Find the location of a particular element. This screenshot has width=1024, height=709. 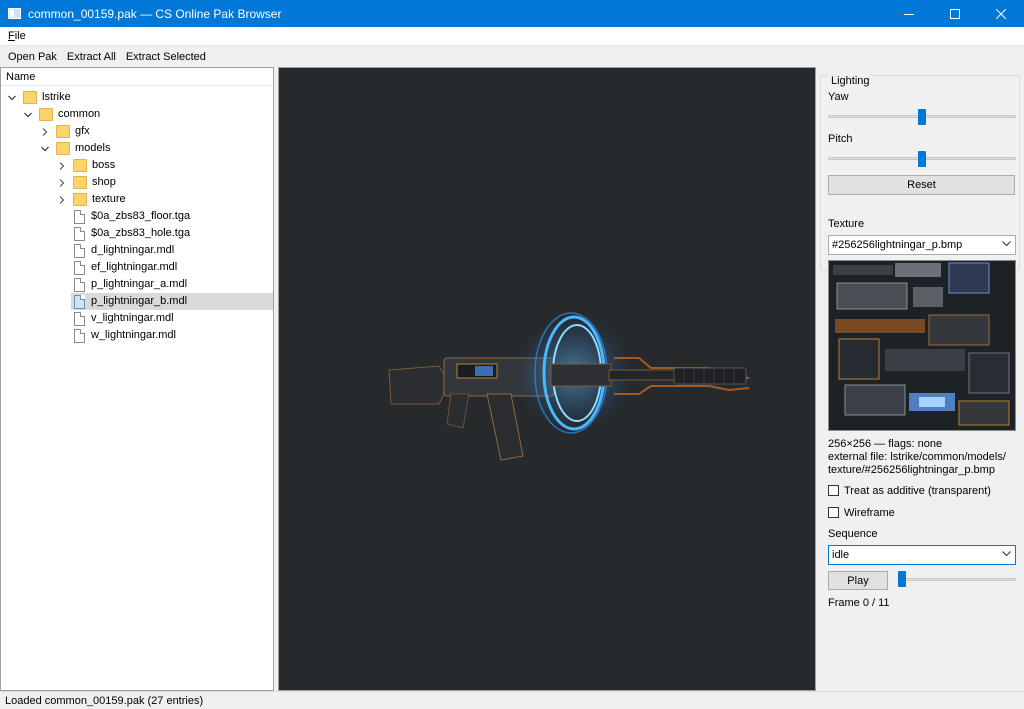

additive-checkbox is located at coordinates (833, 490).